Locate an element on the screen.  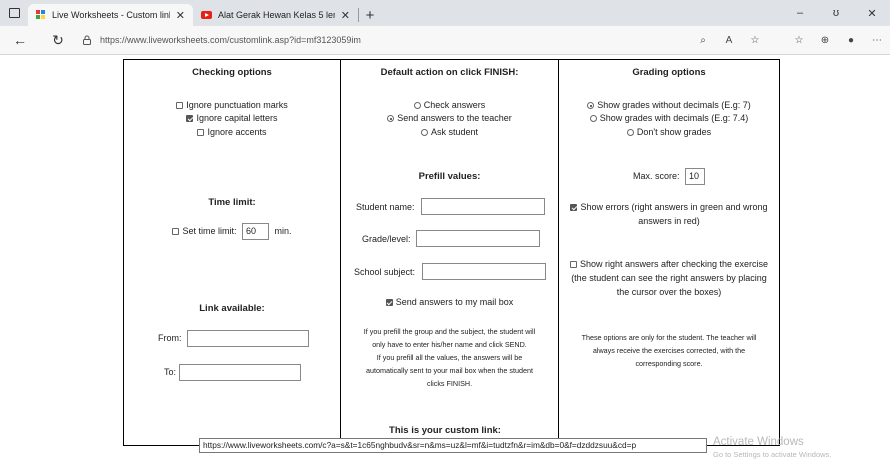
tab-title: Alat Gerak Hewan Kelas 5 lengkap is located at coordinates (276, 15).